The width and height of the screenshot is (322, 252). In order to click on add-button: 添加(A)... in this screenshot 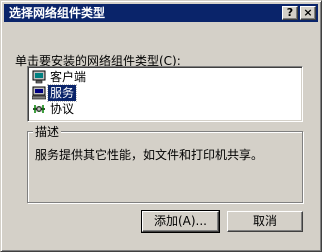, I will do `click(180, 221)`.